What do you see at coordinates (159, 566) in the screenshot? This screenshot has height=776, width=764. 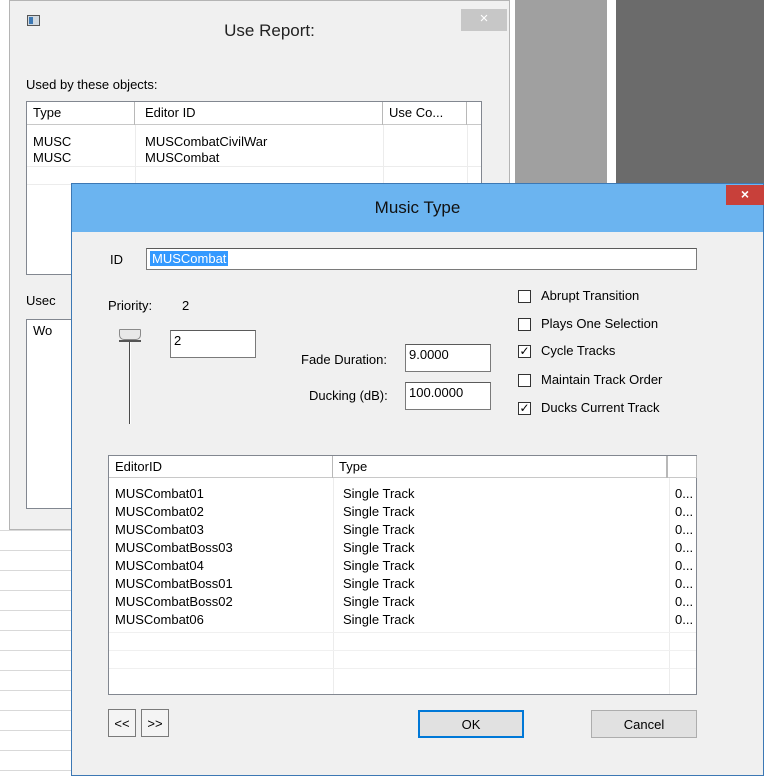 I see `table-row-editor-id: MUSCombat04` at bounding box center [159, 566].